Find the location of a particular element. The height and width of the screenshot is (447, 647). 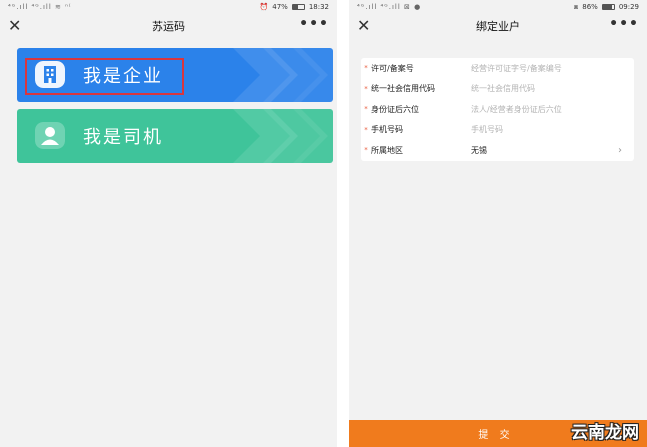

battery-percent: 47% is located at coordinates (280, 7).